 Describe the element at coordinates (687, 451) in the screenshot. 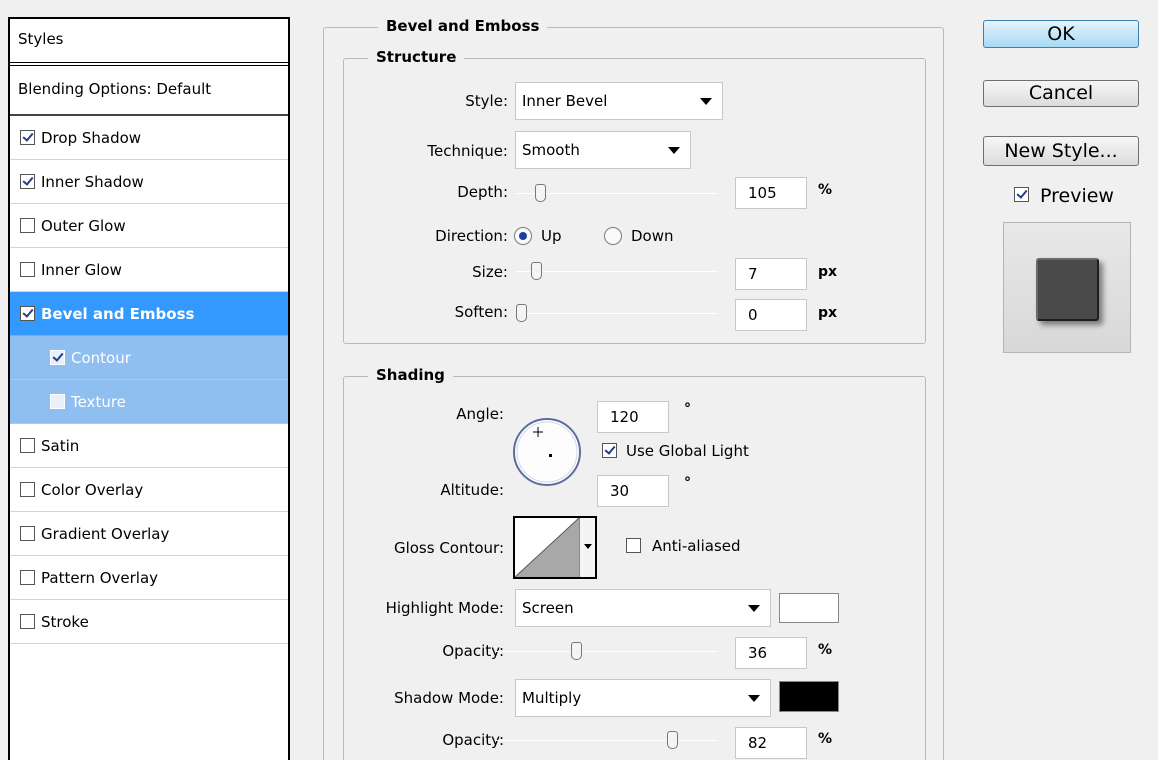

I see `use-global-light-label: Use Global Light` at that location.